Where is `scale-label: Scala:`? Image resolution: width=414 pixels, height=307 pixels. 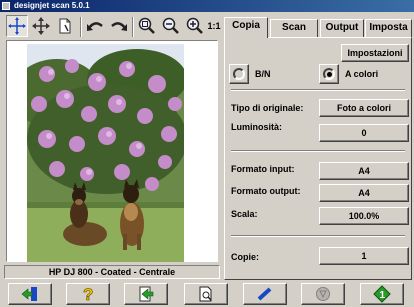
scale-label: Scala: is located at coordinates (244, 214).